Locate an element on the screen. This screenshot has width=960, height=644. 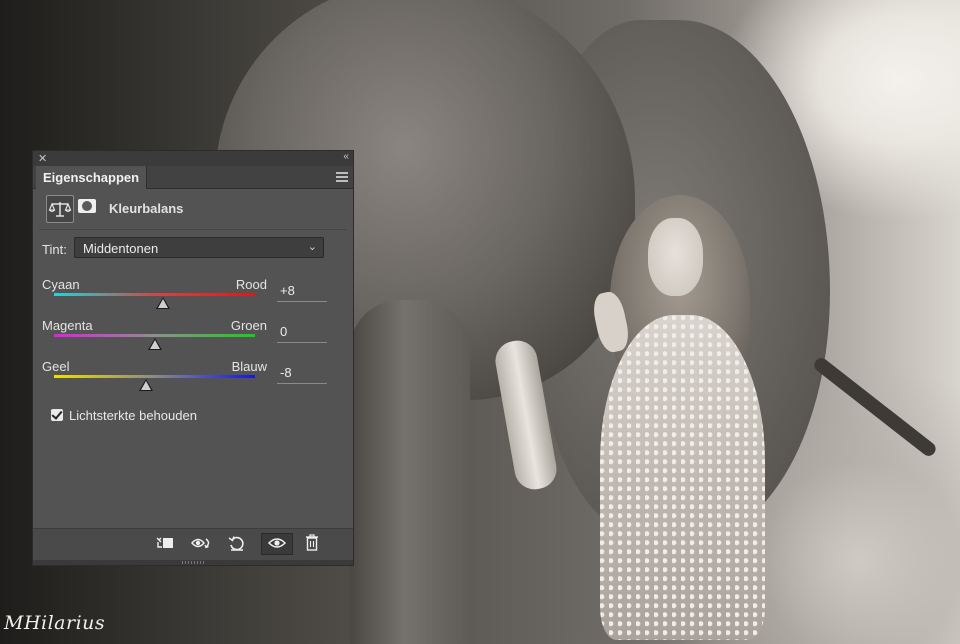
preserve-luminosity-label: Lichtsterkte behouden is located at coordinates (133, 415).